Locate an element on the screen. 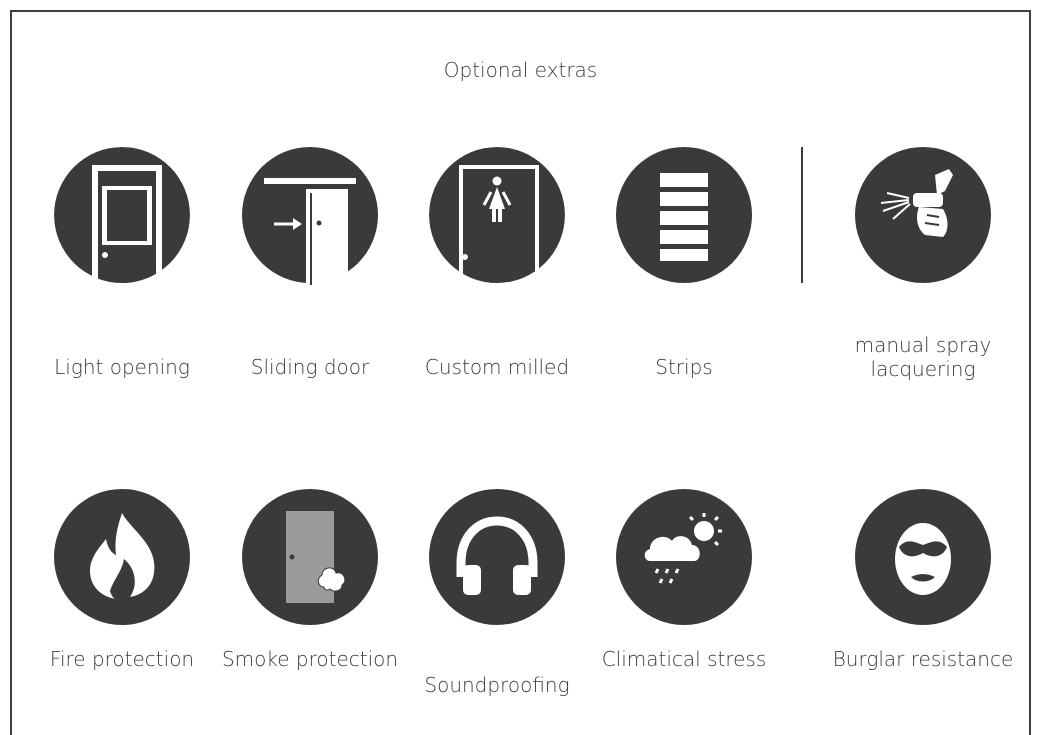 The image size is (1041, 735). smoke-door-icon is located at coordinates (310, 557).